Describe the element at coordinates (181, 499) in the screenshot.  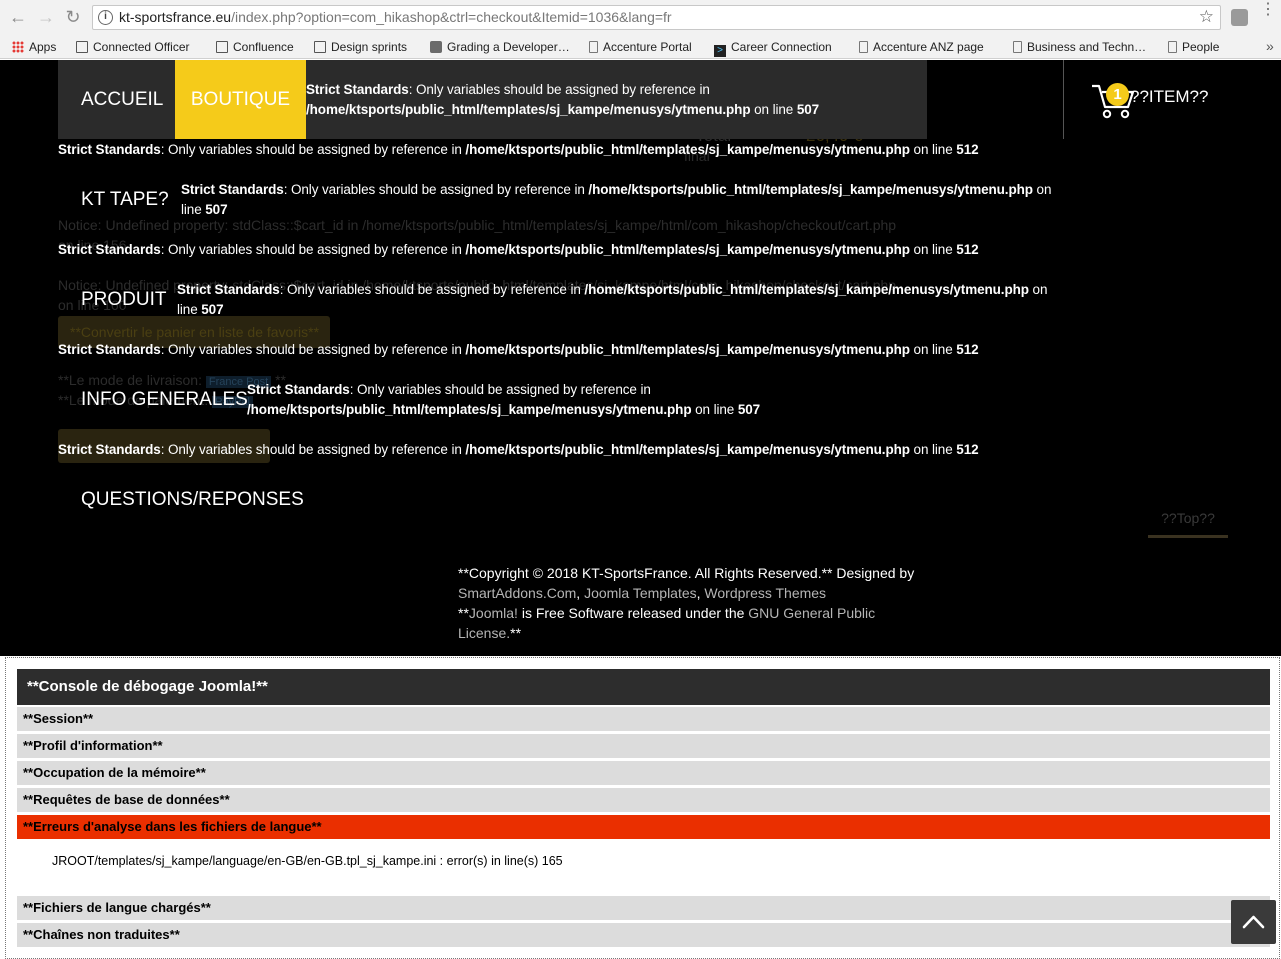
I see `menu-questions-reponses: QUESTIONS/REPONSES` at that location.